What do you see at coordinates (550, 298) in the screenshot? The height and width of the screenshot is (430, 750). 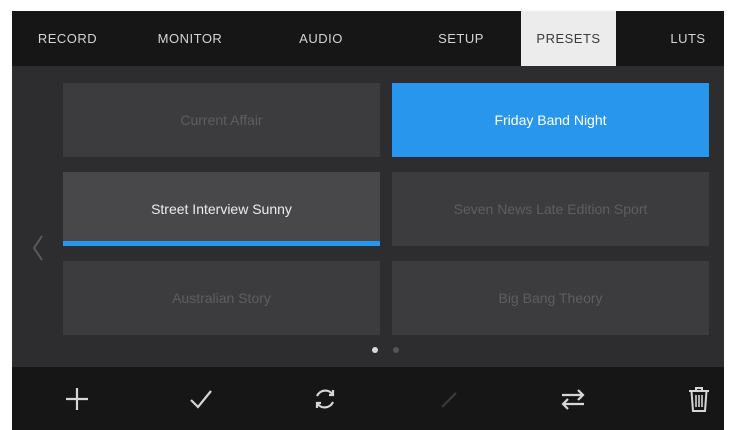 I see `preset-tile: Big Bang Theory` at bounding box center [550, 298].